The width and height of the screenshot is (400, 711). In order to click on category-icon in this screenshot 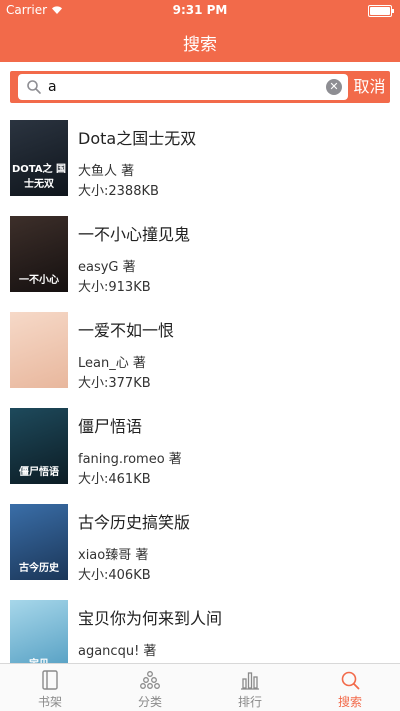, I will do `click(150, 680)`.